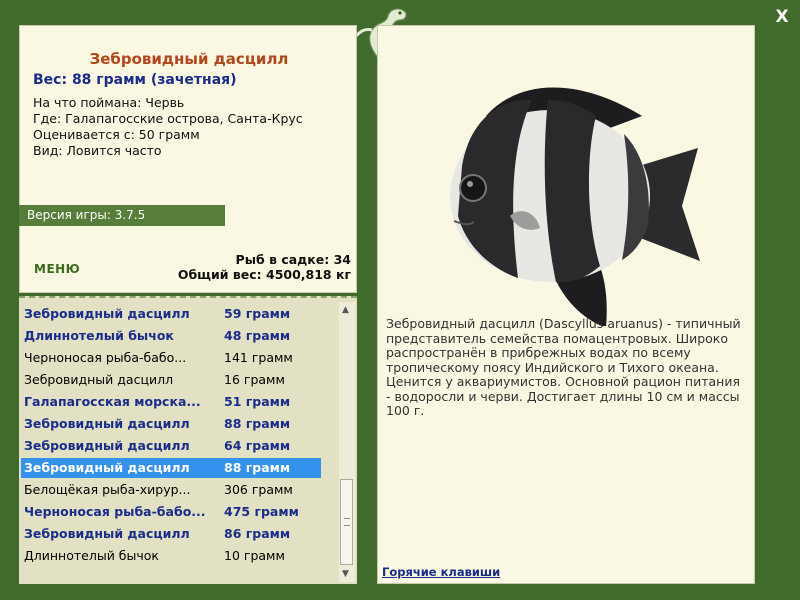 Image resolution: width=800 pixels, height=600 pixels. What do you see at coordinates (347, 442) in the screenshot?
I see `scrollbar: ▲ ▼` at bounding box center [347, 442].